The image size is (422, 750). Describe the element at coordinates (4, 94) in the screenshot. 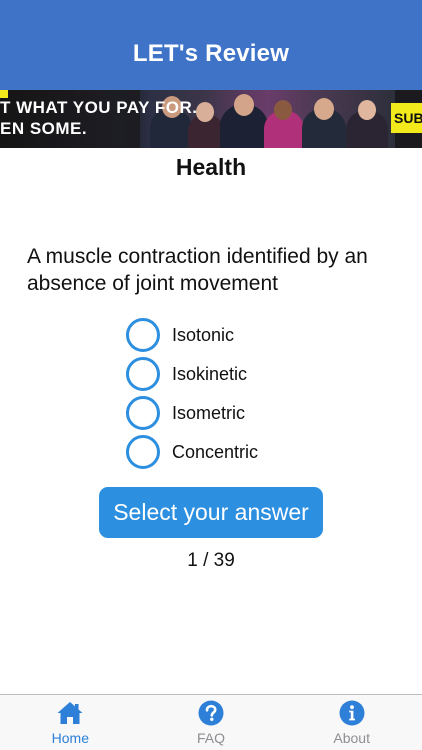

I see `ad-logo-mark` at that location.